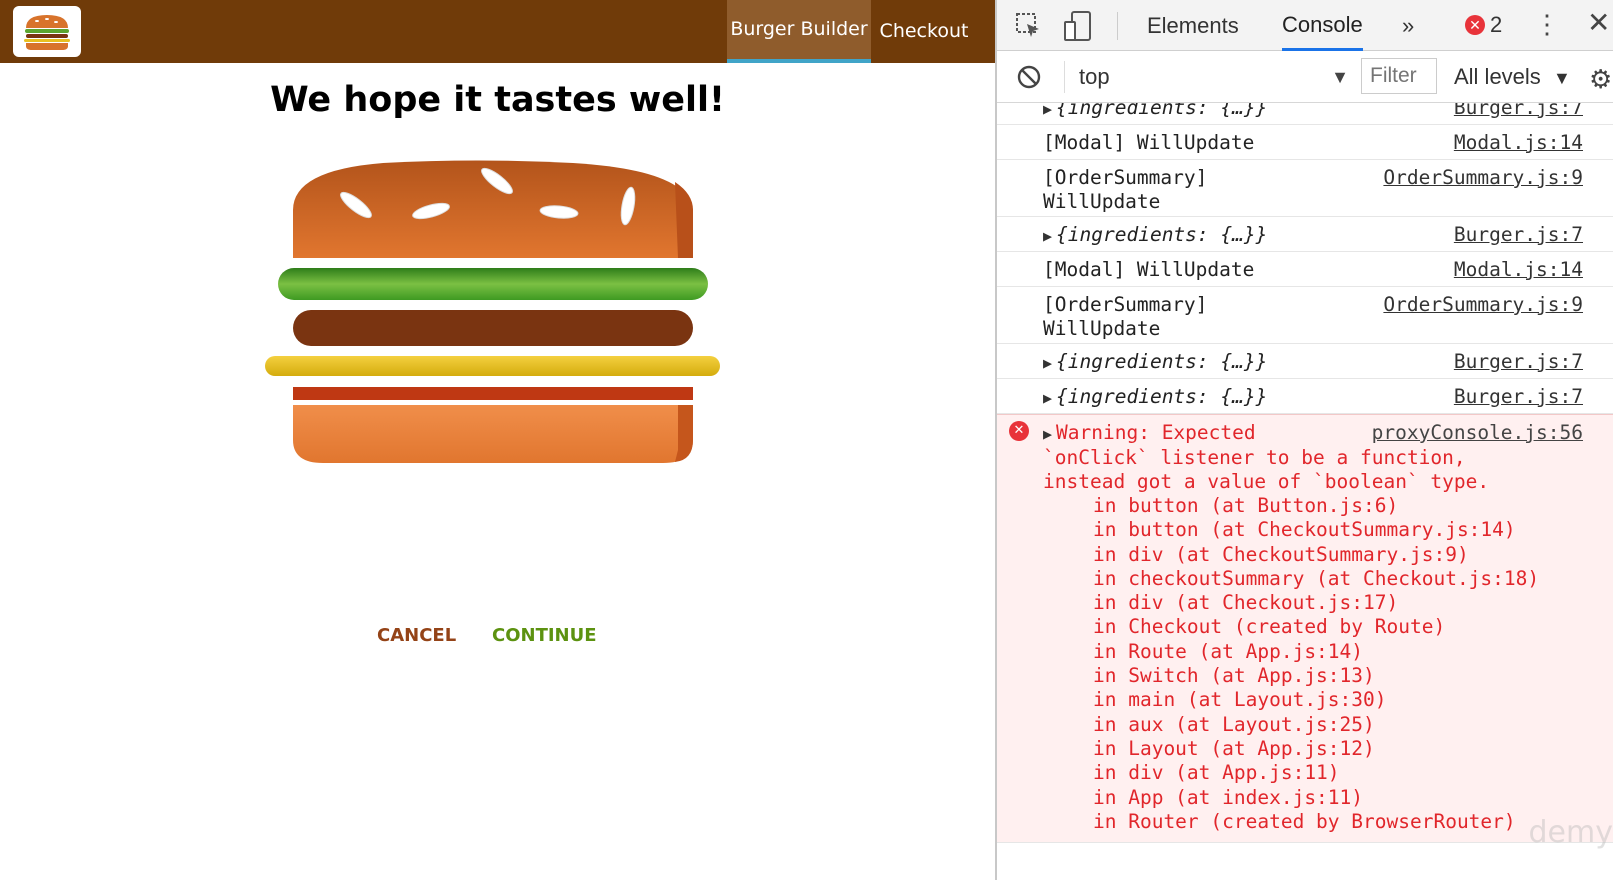  What do you see at coordinates (1408, 25) in the screenshot?
I see `more-tabs-button: »` at bounding box center [1408, 25].